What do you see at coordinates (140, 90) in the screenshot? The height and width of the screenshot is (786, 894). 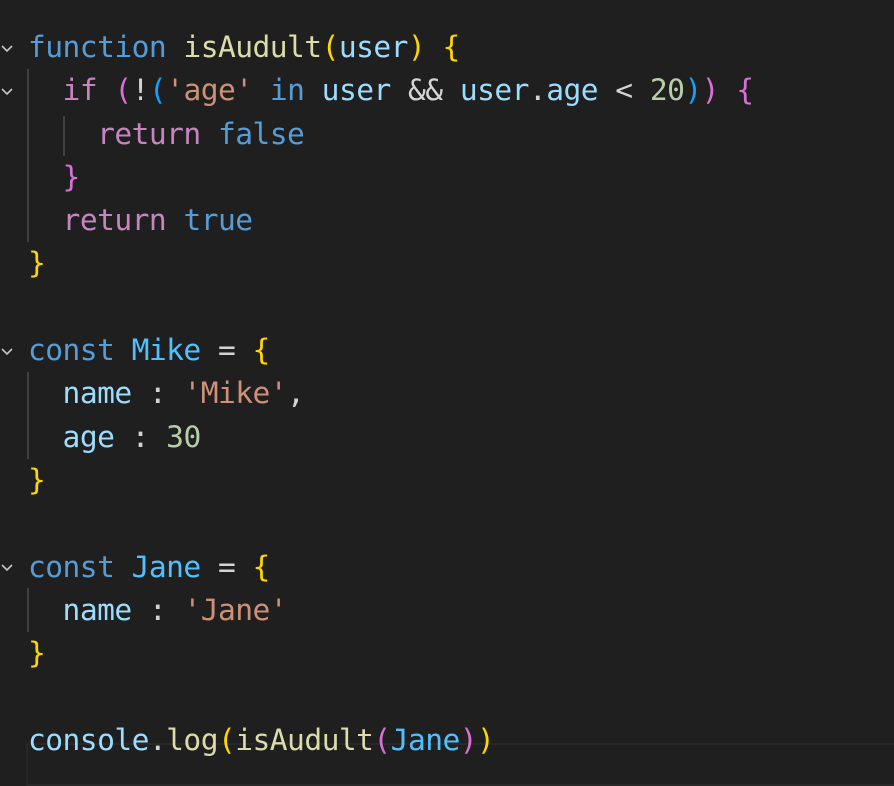 I see `code-token: !` at bounding box center [140, 90].